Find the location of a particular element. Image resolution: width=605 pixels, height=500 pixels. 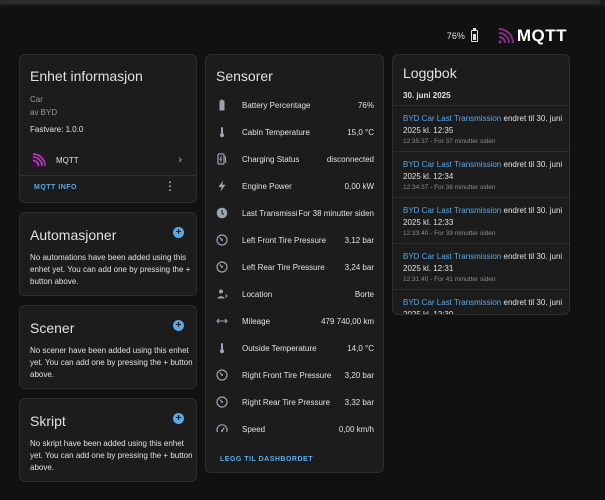

top-bar is located at coordinates (302, 3).